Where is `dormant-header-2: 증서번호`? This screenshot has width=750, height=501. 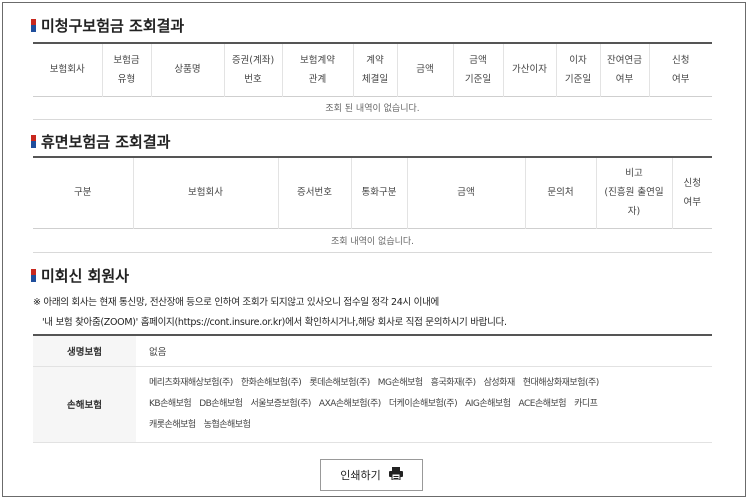 dormant-header-2: 증서번호 is located at coordinates (314, 192).